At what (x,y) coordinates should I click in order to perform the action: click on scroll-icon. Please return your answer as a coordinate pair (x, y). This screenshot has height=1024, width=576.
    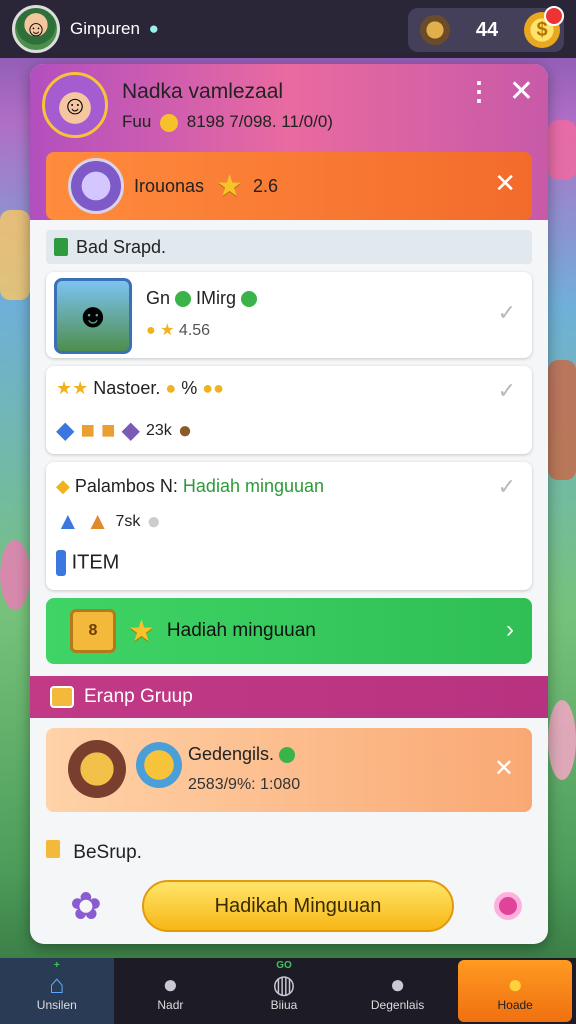
    Looking at the image, I should click on (97, 769).